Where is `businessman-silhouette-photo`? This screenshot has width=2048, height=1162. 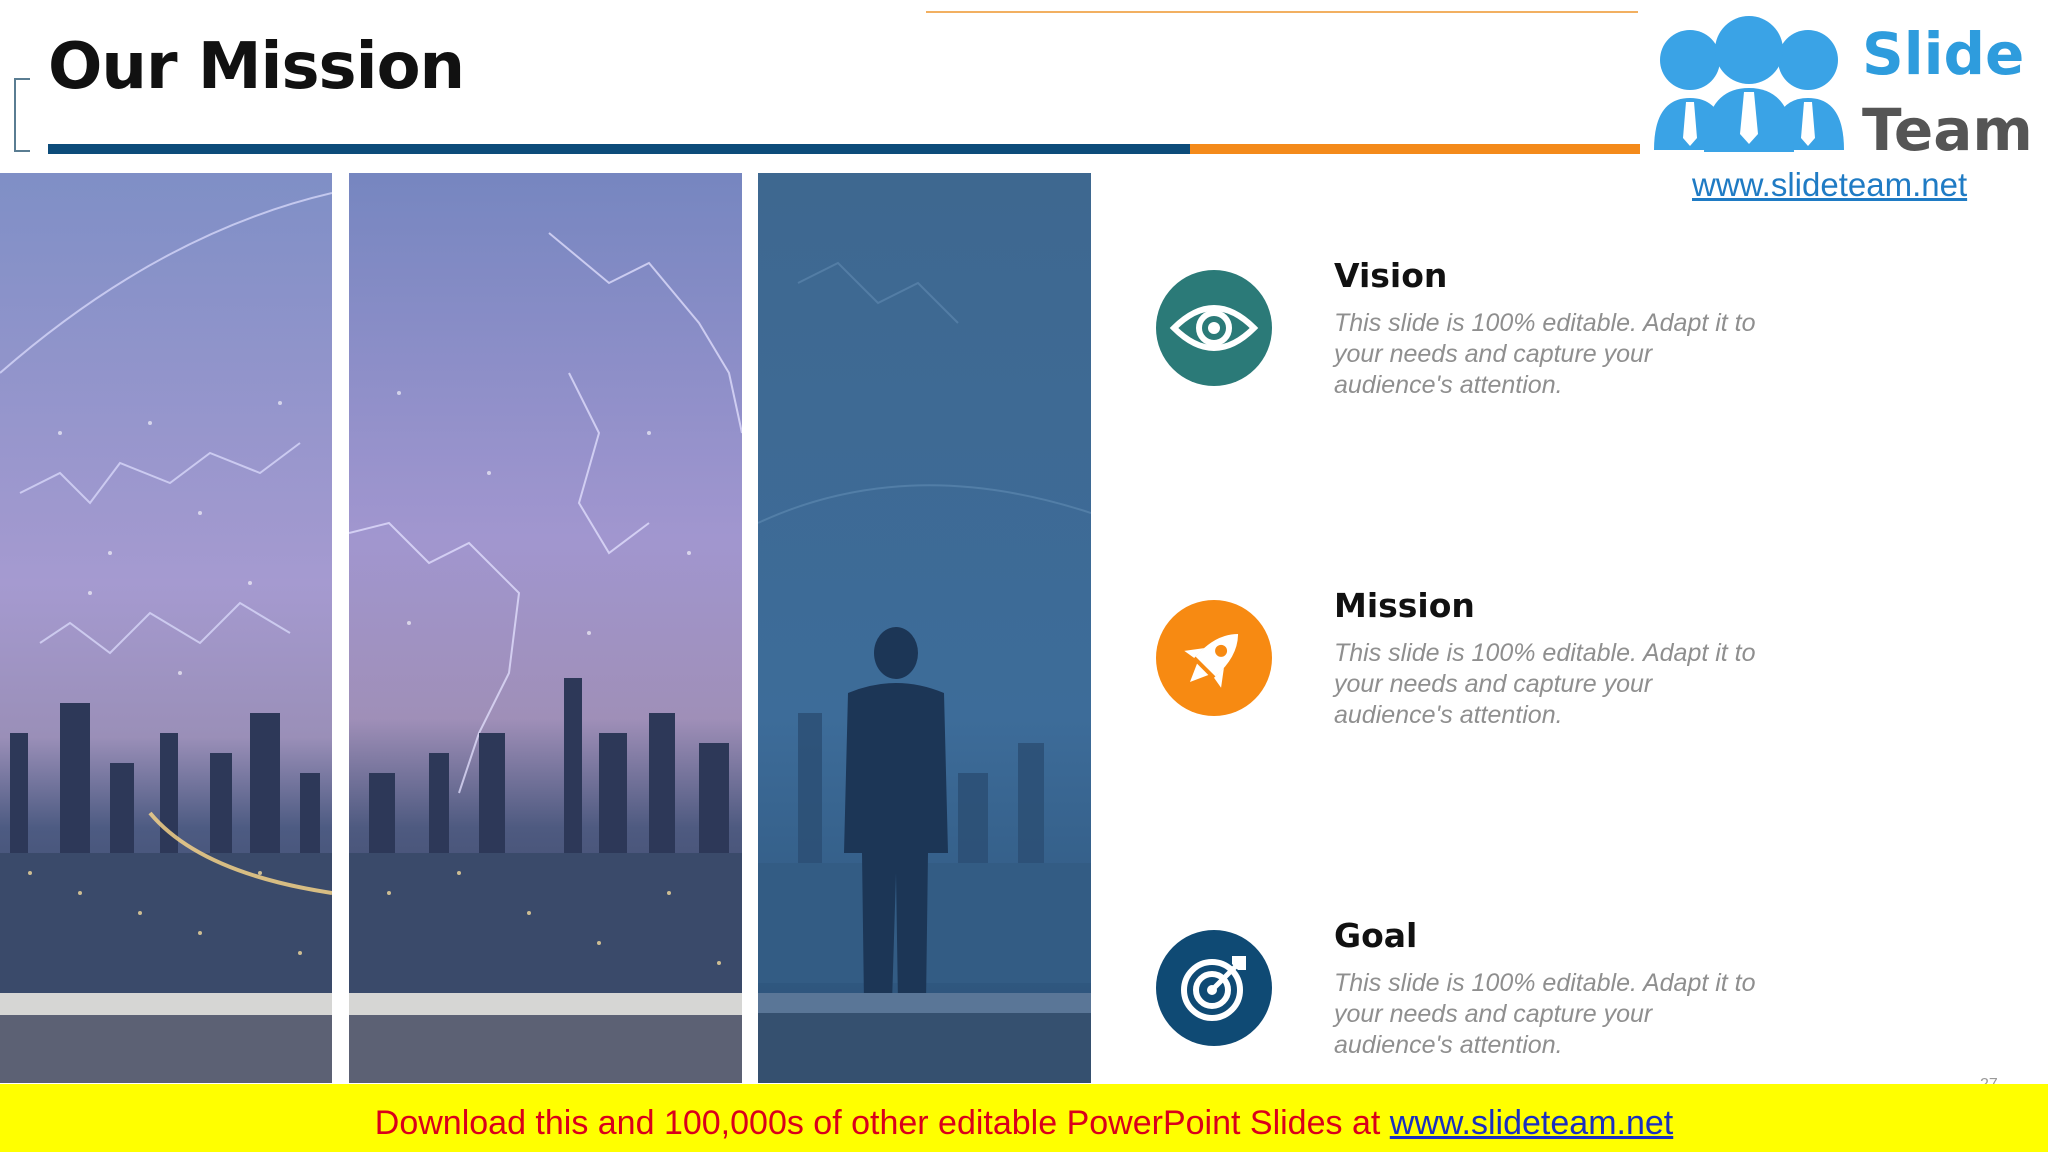
businessman-silhouette-photo is located at coordinates (924, 628).